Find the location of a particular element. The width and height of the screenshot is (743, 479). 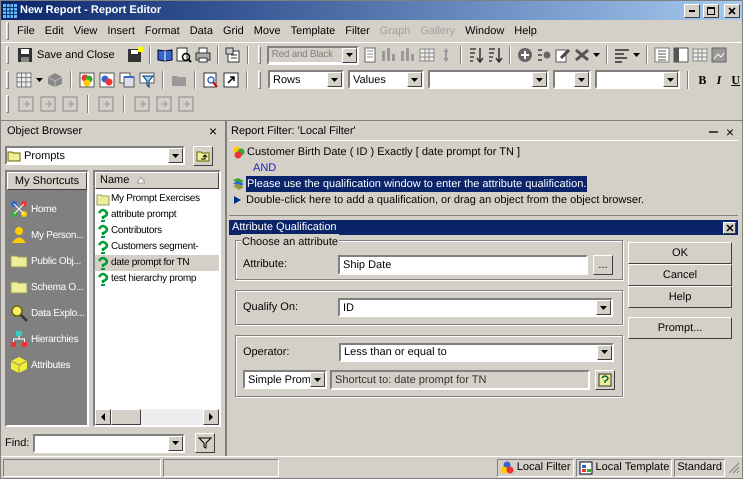

list-item: My Prompt Exercises is located at coordinates (157, 198).